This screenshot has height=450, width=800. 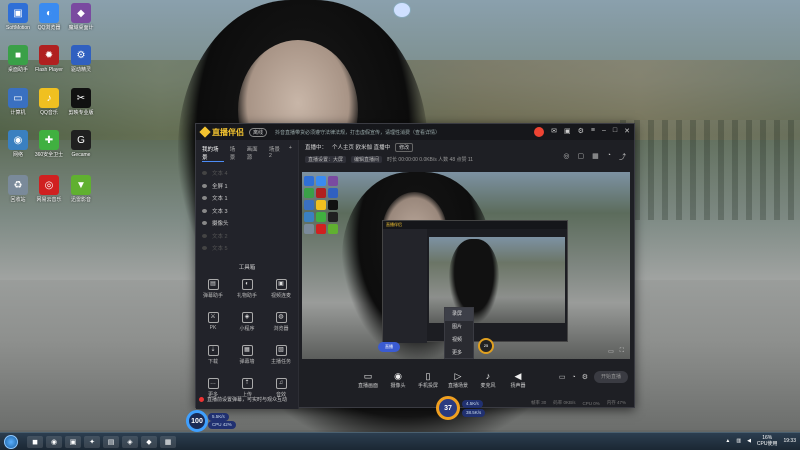 I want to click on menu-item-video: 视频, so click(x=459, y=340).